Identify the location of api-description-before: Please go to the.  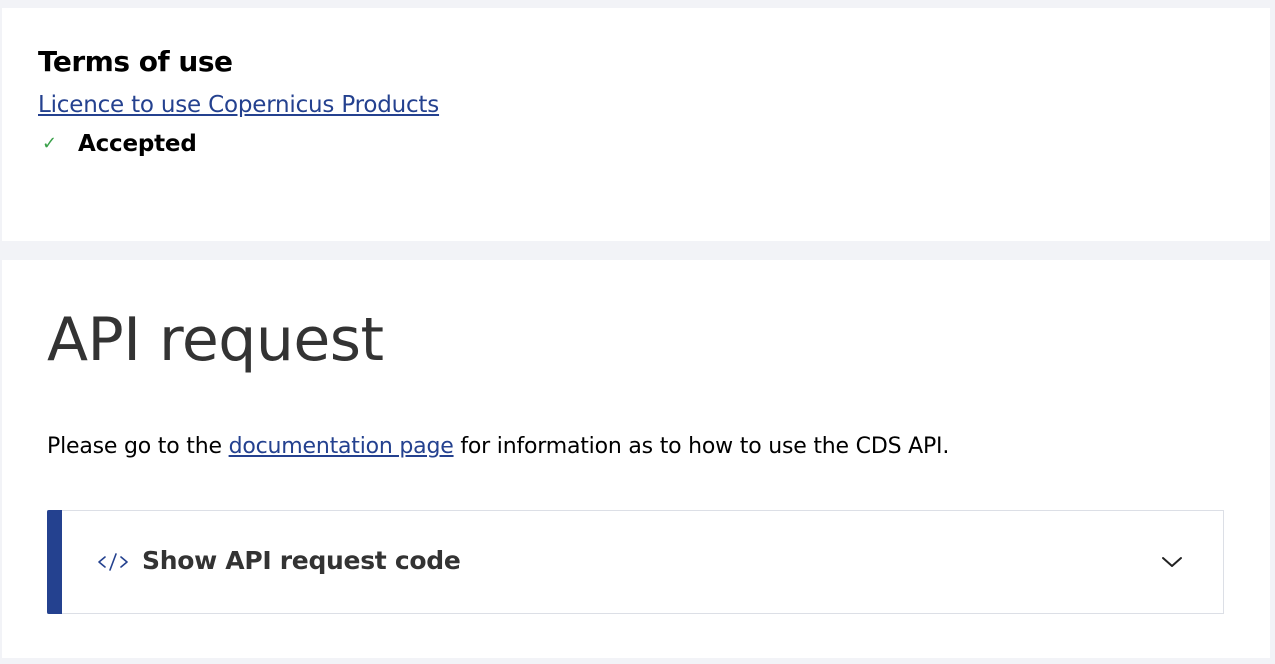
(138, 446).